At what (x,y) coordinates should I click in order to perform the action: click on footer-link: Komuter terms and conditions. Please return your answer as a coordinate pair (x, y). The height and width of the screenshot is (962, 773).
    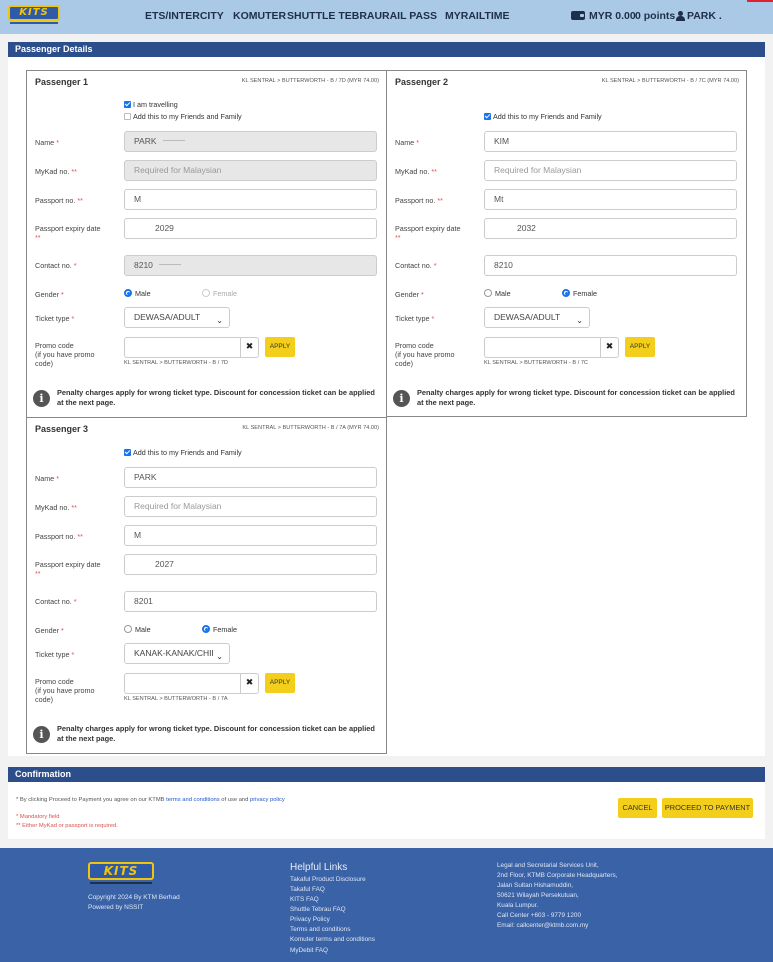
    Looking at the image, I should click on (332, 939).